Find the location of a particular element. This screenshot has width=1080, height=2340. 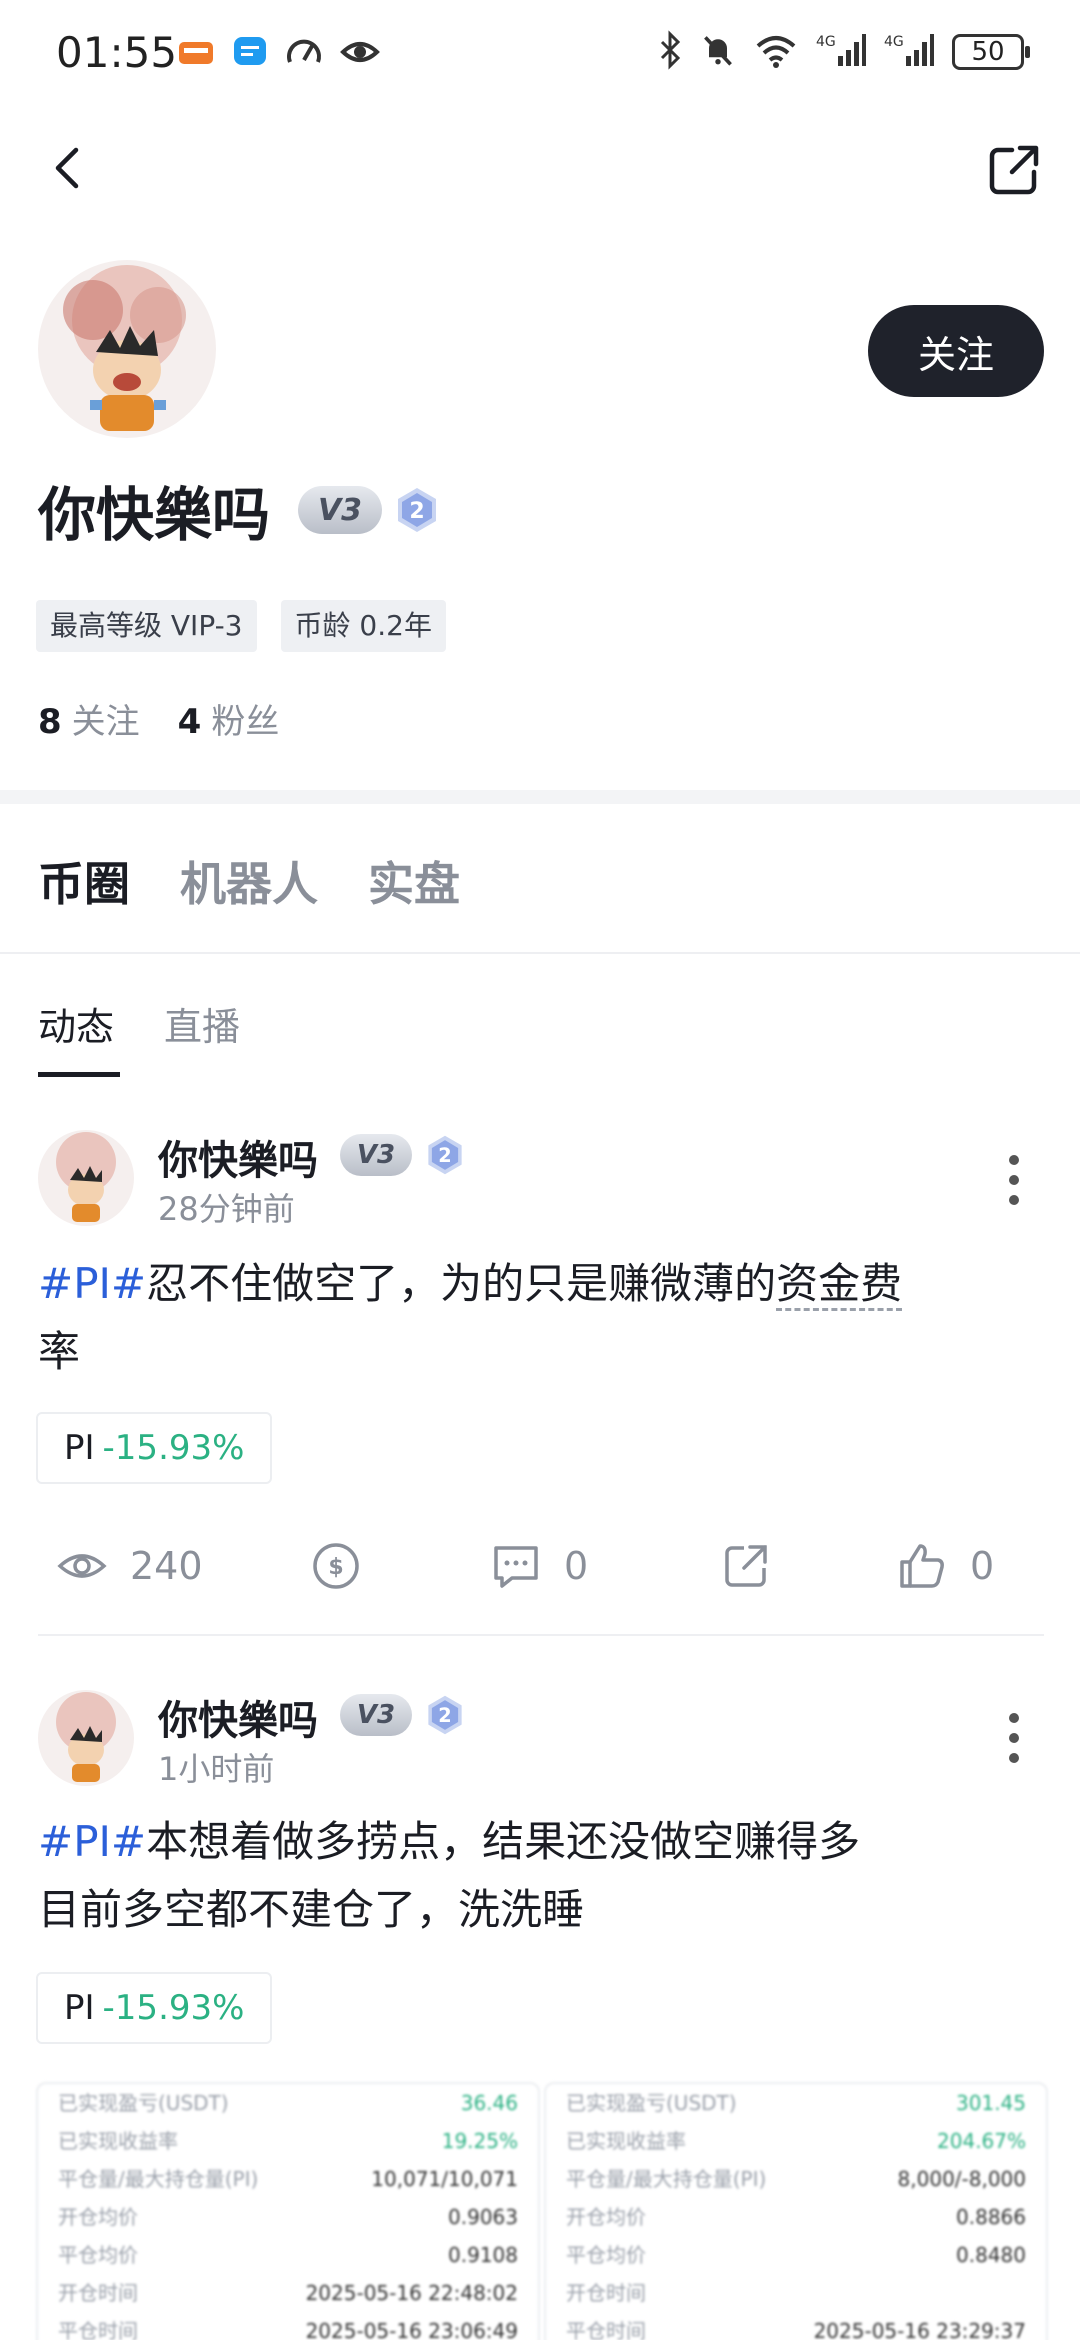

more-vertical-icon is located at coordinates (1014, 1738).